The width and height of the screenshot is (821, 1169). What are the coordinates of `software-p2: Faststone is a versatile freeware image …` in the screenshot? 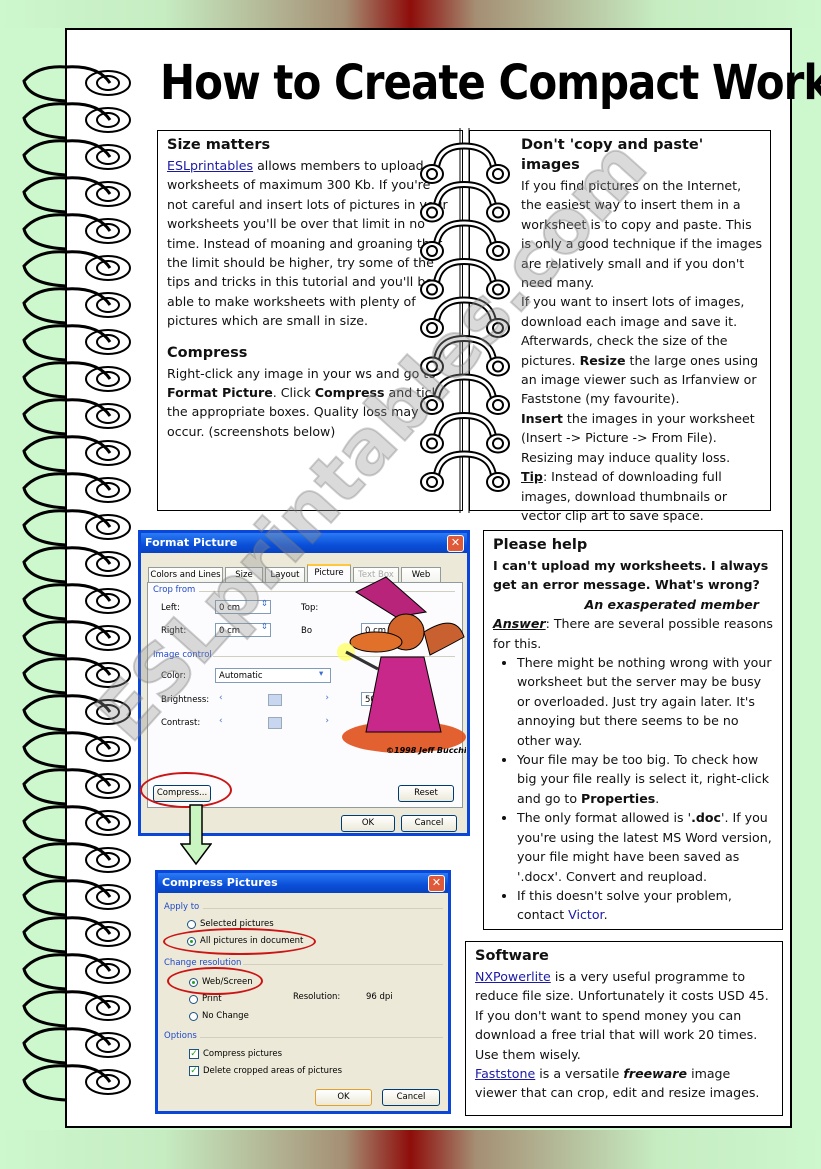 It's located at (617, 1083).